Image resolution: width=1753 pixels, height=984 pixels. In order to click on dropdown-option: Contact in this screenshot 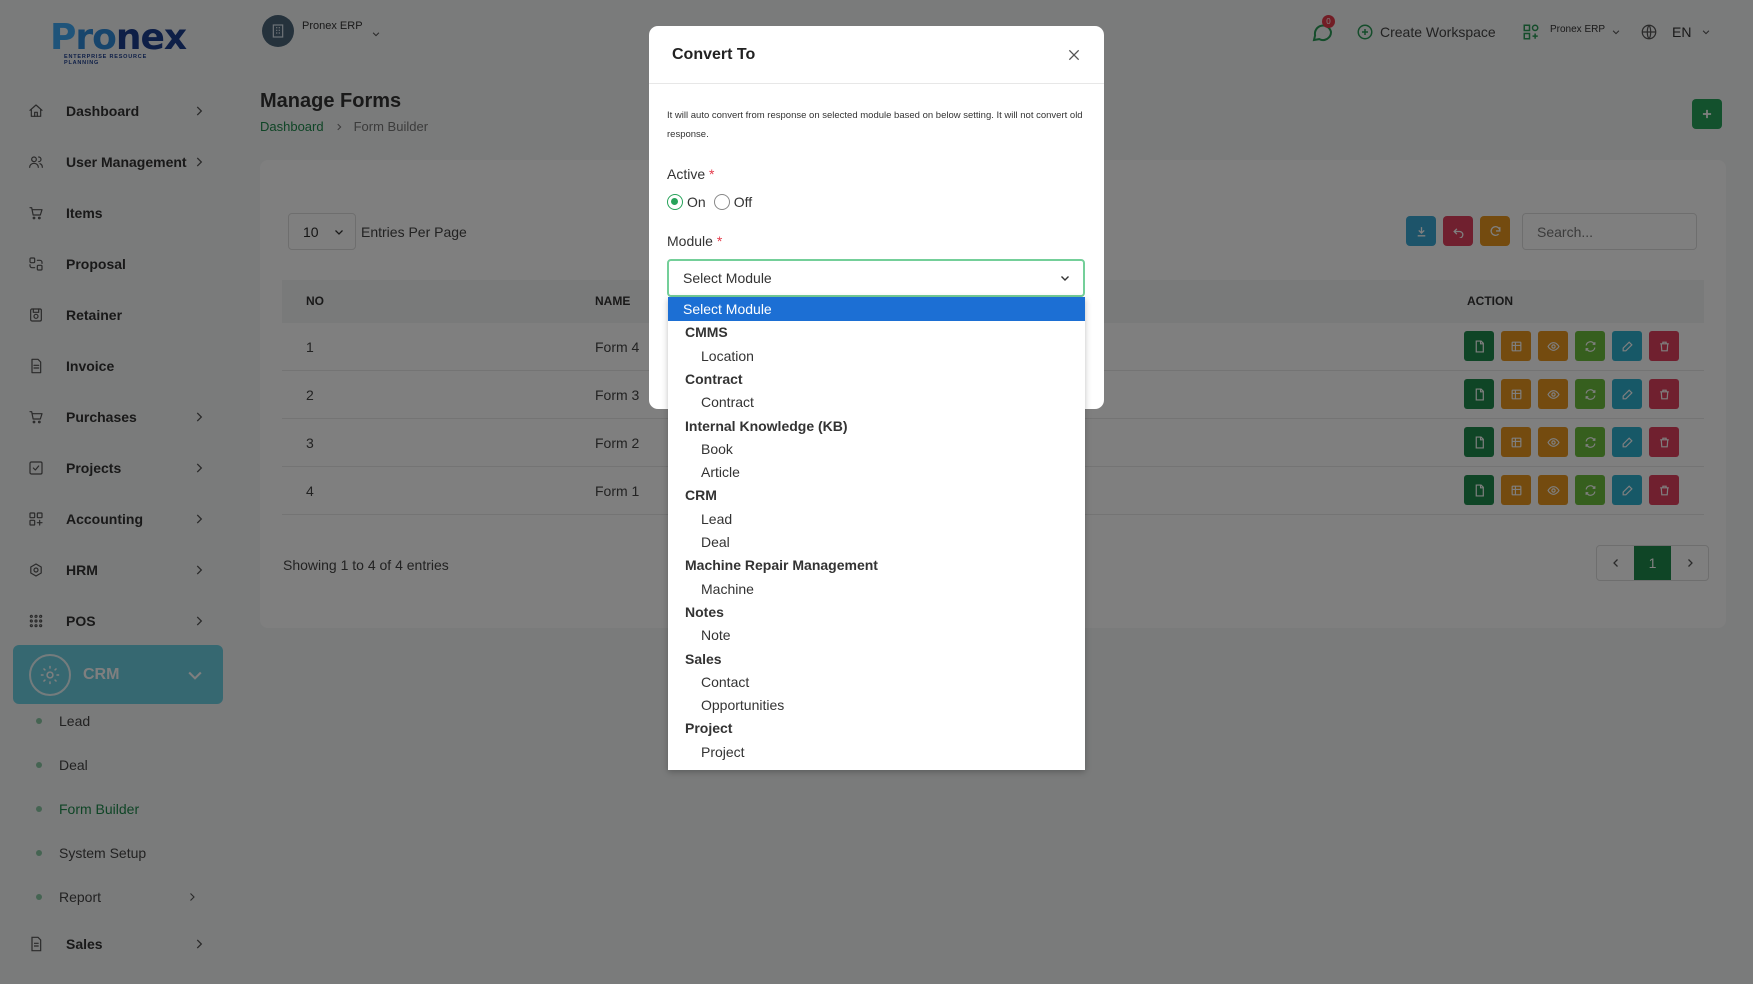, I will do `click(876, 682)`.